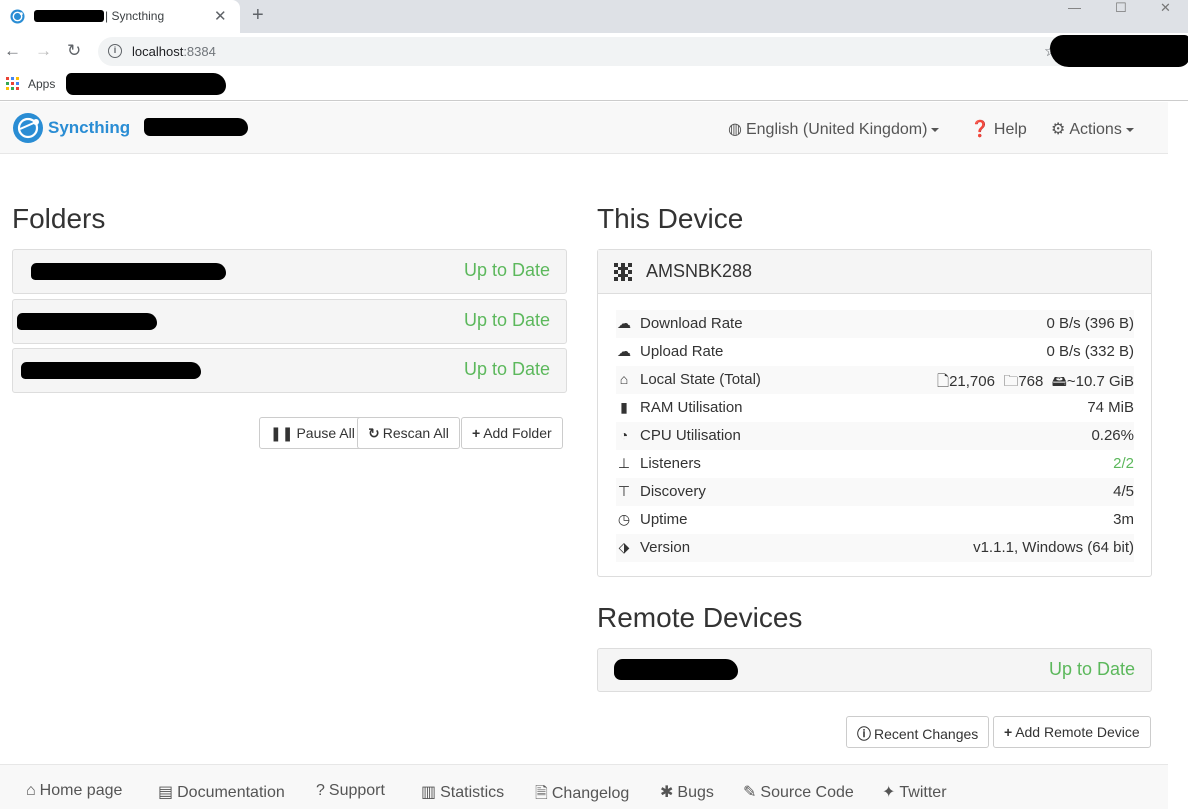 Image resolution: width=1188 pixels, height=809 pixels. Describe the element at coordinates (798, 792) in the screenshot. I see `footer-source-link: ✎ Source Code` at that location.